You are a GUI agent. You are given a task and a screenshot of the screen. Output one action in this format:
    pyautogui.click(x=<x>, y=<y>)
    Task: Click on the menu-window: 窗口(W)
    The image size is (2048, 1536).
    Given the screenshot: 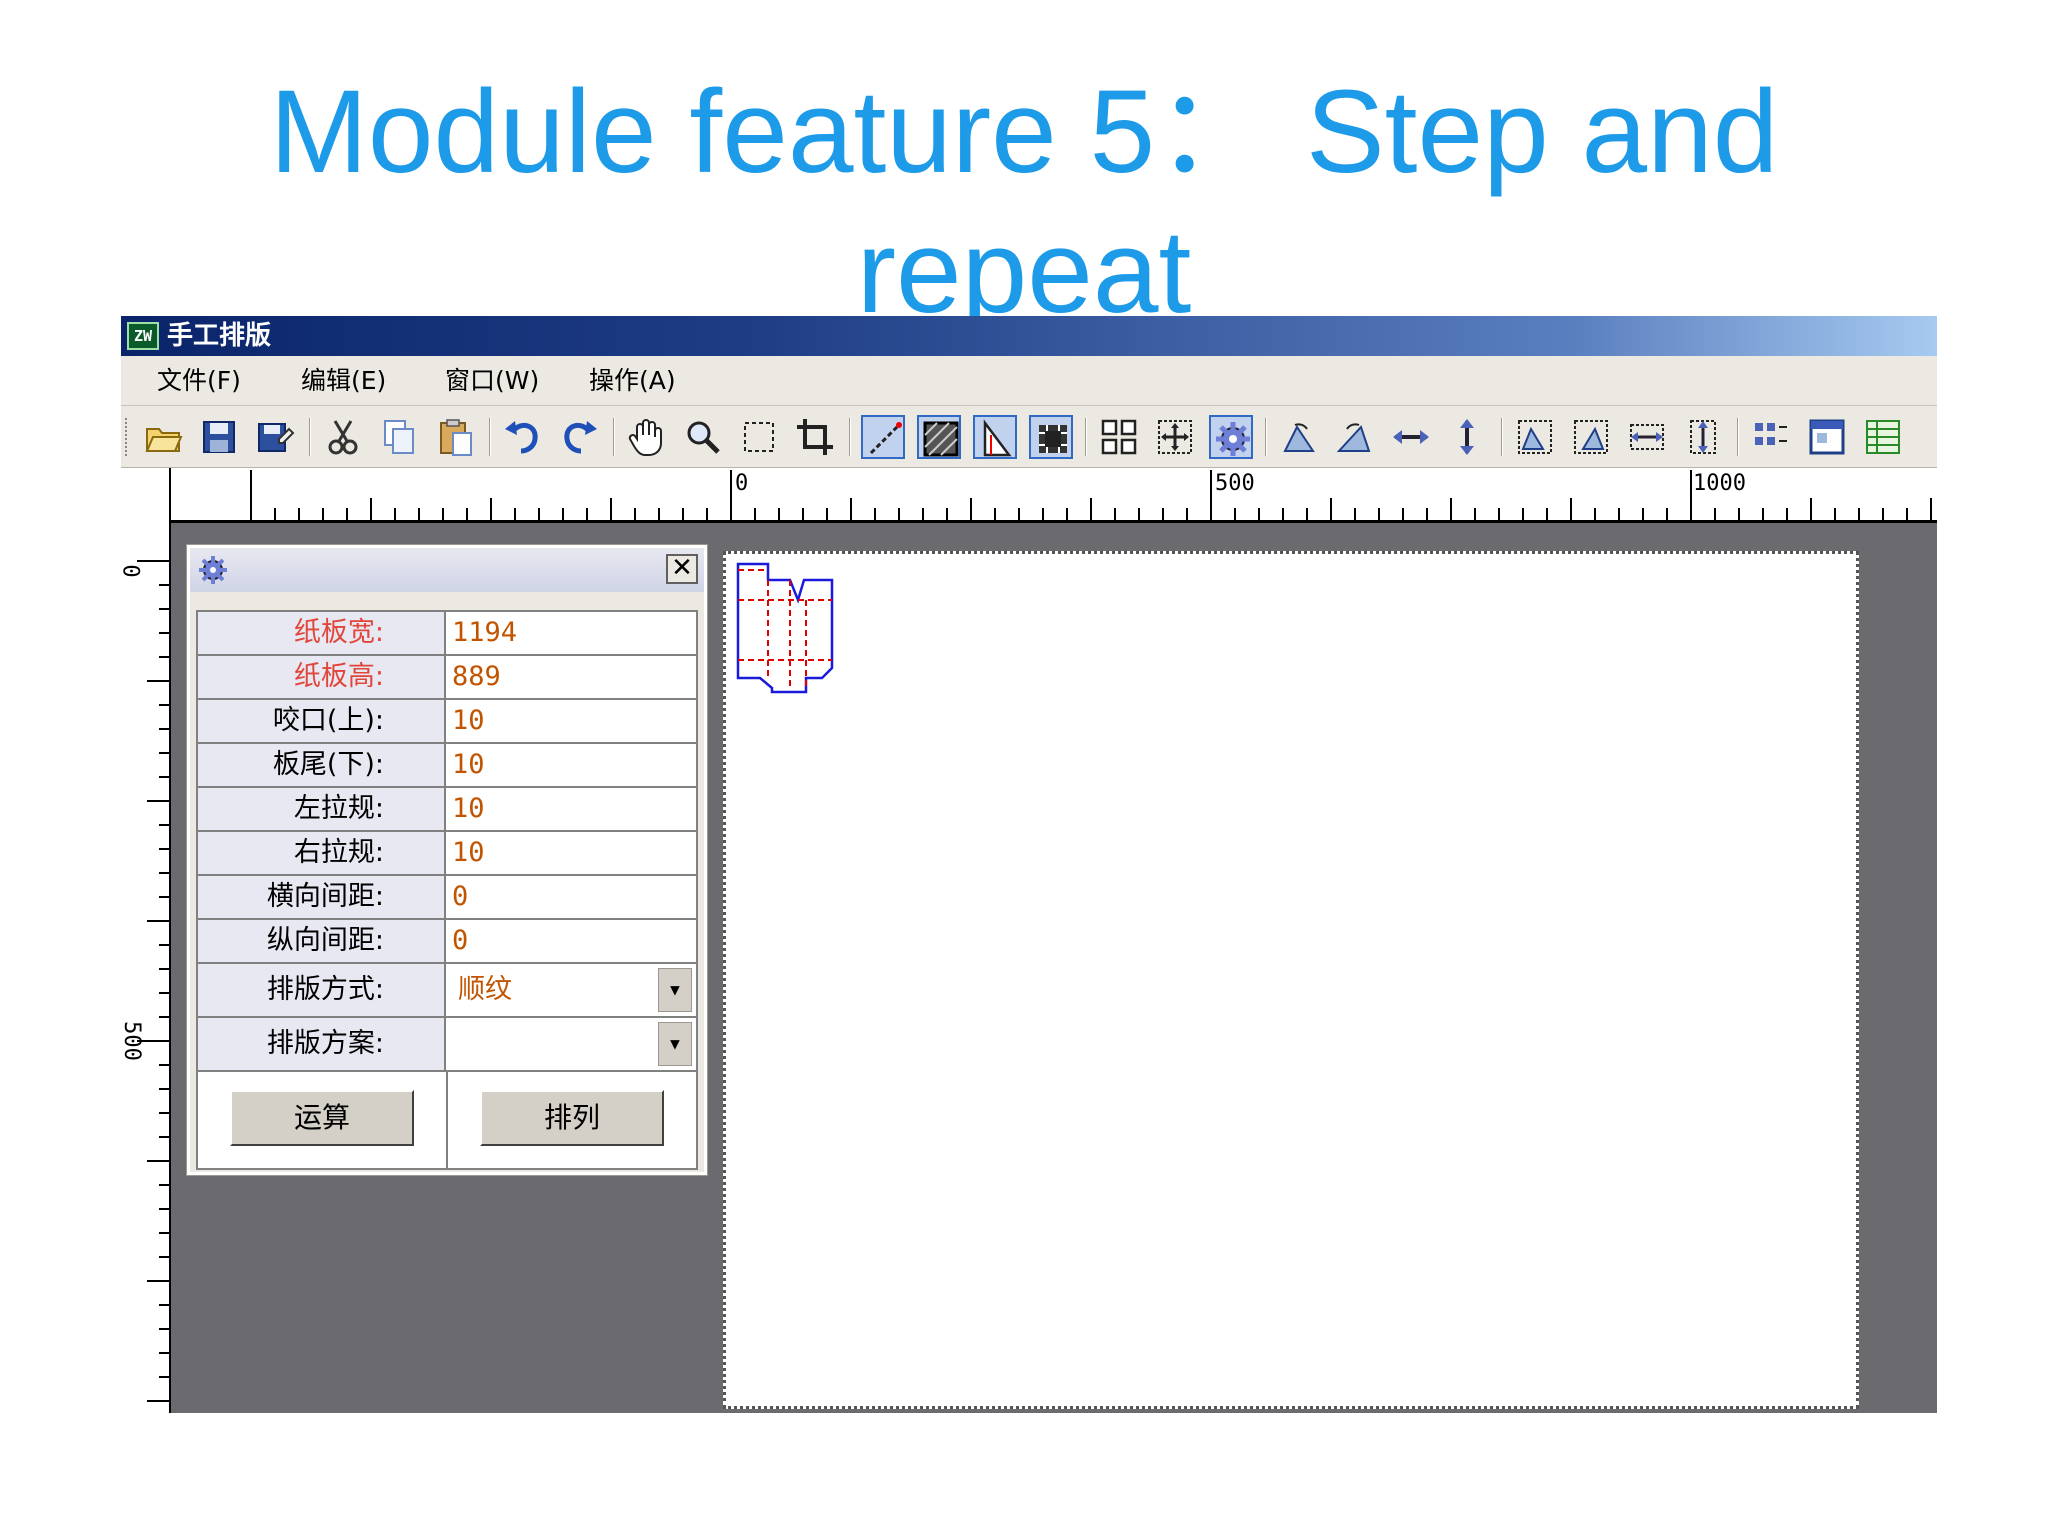 What is the action you would take?
    pyautogui.click(x=492, y=381)
    